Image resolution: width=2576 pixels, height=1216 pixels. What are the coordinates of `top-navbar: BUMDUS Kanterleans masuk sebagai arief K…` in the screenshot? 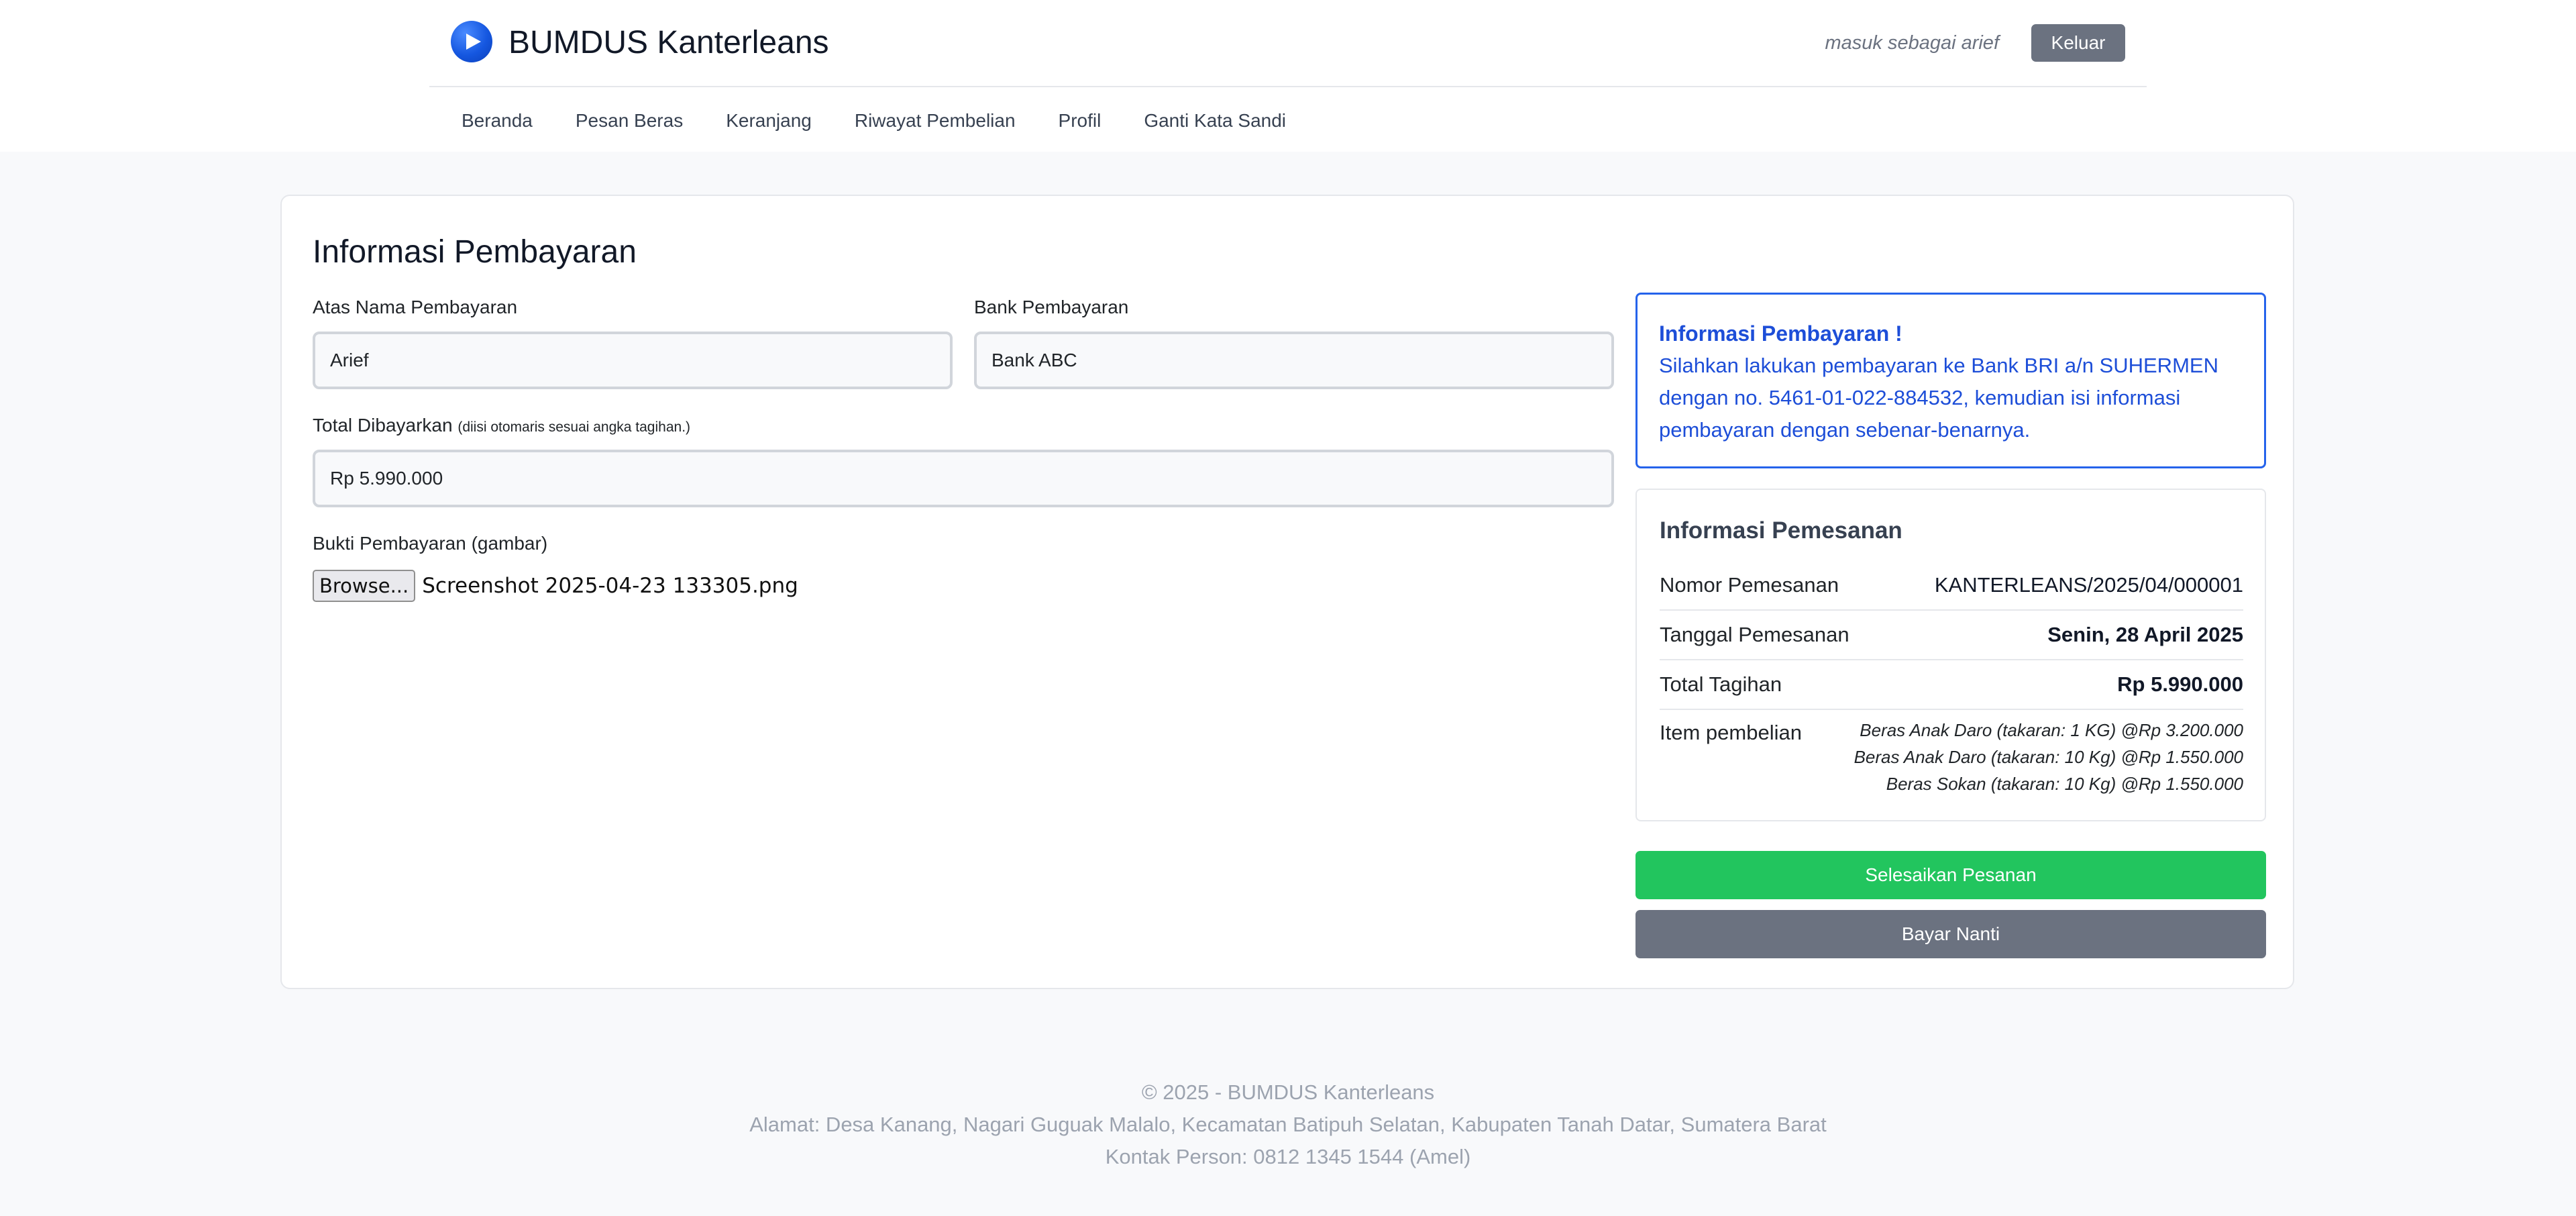 It's located at (1288, 76).